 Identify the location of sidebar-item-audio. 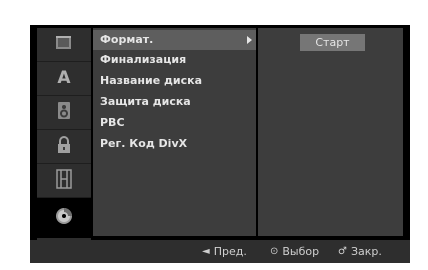
(64, 113).